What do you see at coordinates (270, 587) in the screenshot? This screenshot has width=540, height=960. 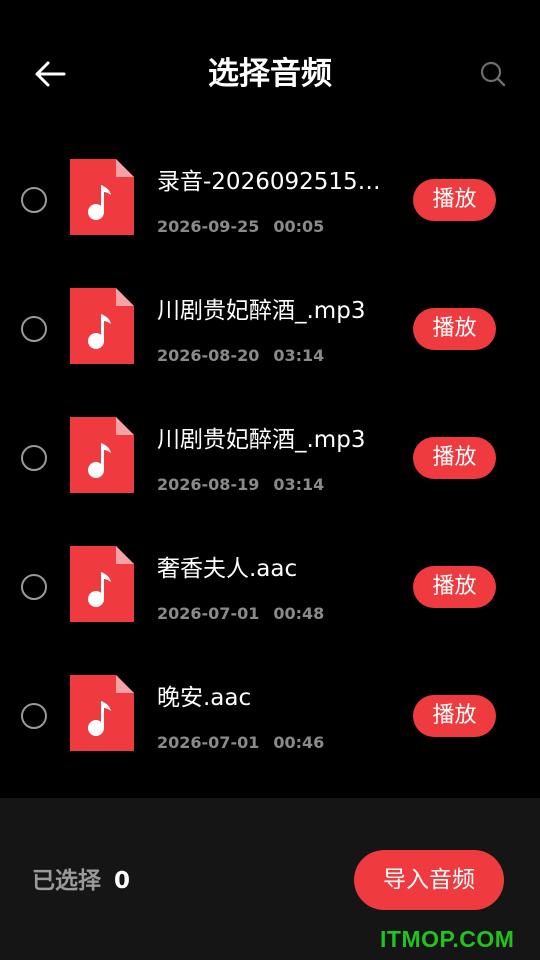 I see `list-item: 奢香夫人.aac 2026-07-01 00:48 播放` at bounding box center [270, 587].